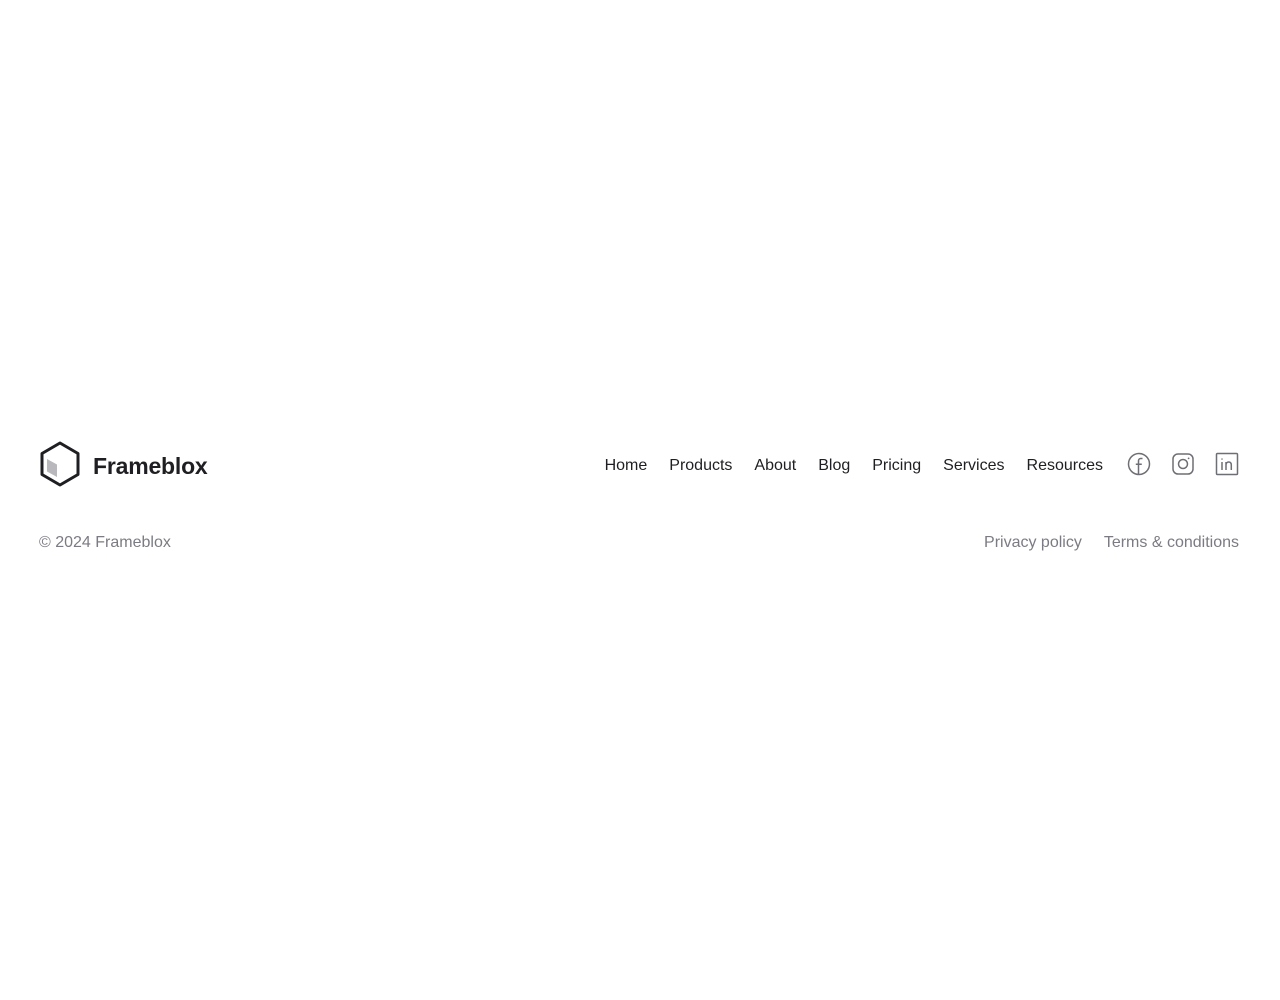 This screenshot has height=1000, width=1280. What do you see at coordinates (626, 466) in the screenshot?
I see `nav-link-home: Home` at bounding box center [626, 466].